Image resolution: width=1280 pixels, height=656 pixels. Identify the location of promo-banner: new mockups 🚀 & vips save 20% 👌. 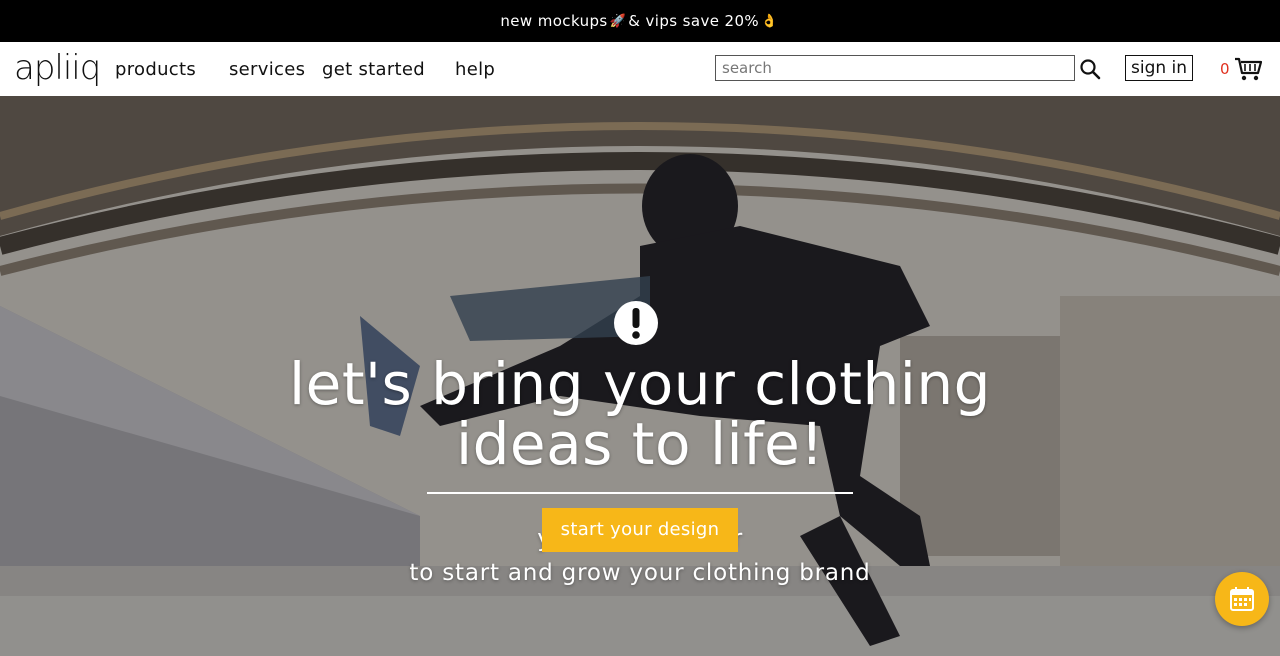
(640, 21).